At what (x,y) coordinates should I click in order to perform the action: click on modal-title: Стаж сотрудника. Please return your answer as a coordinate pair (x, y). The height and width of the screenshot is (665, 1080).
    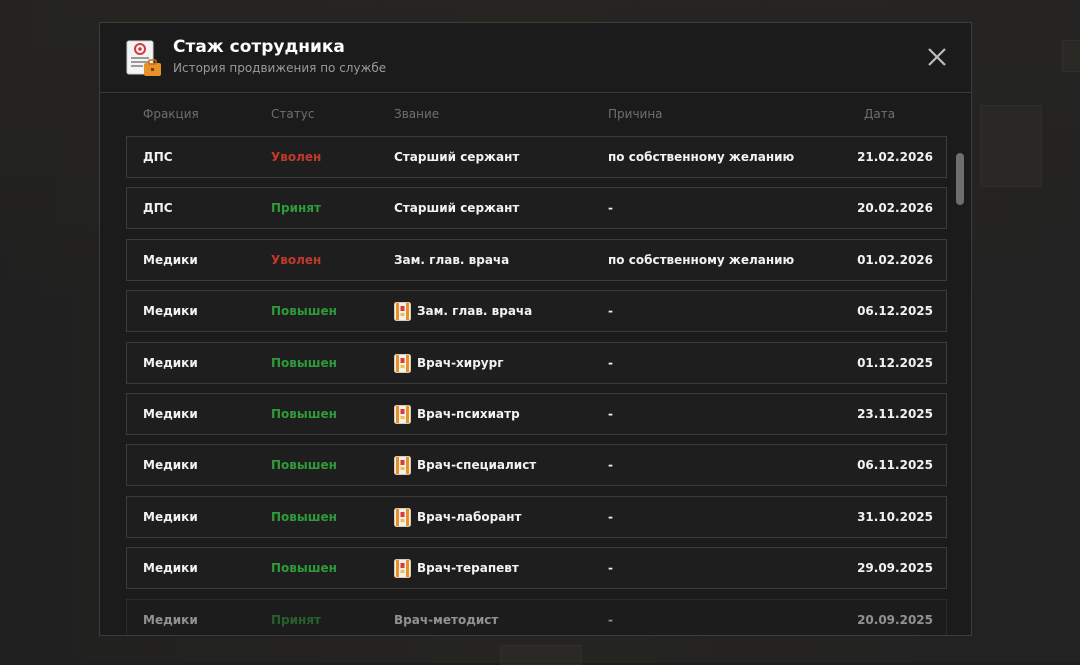
    Looking at the image, I should click on (259, 47).